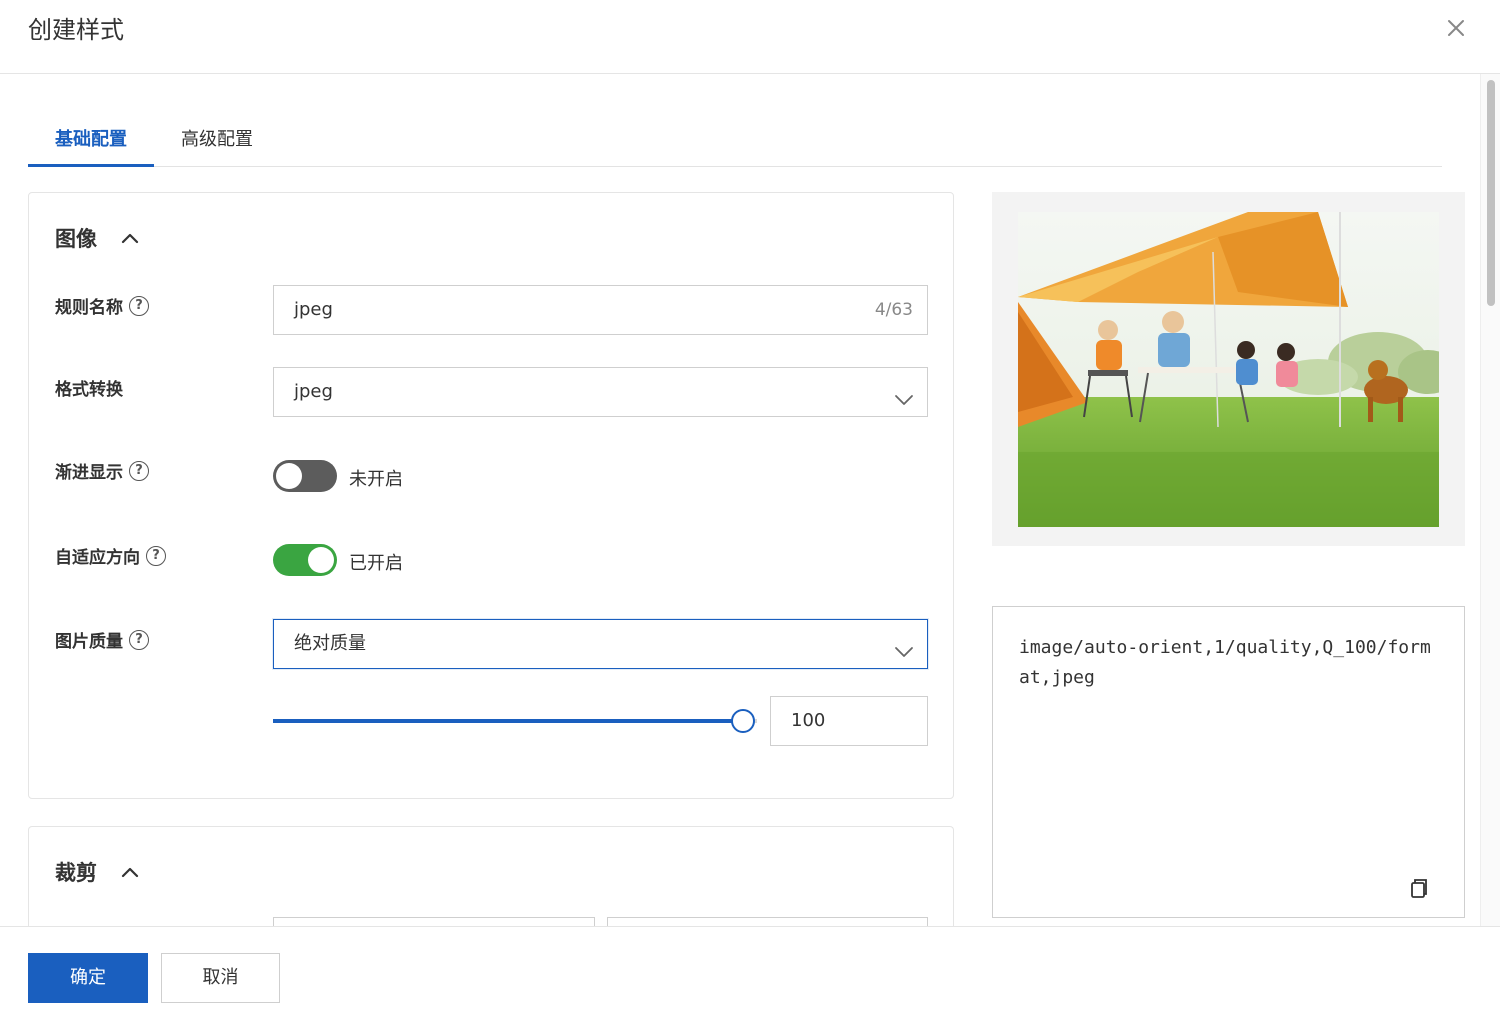  What do you see at coordinates (97, 558) in the screenshot?
I see `auto-orient-label-text: 自适应方向` at bounding box center [97, 558].